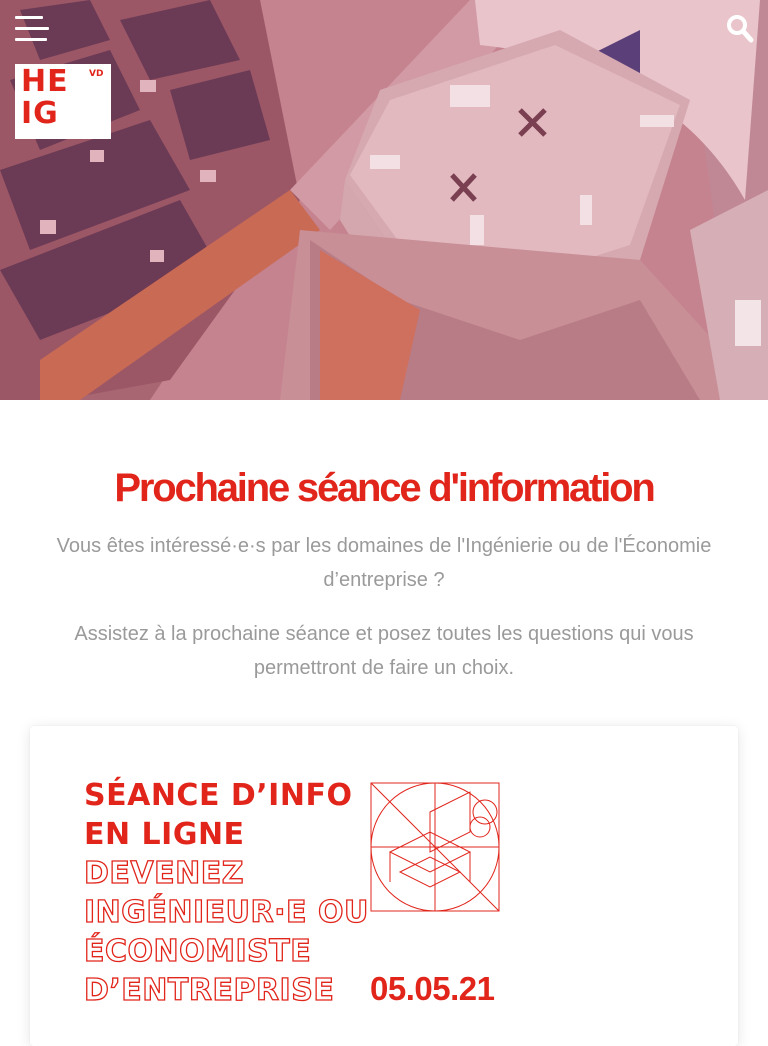 Image resolution: width=768 pixels, height=1046 pixels. I want to click on logo-superscript: VD, so click(96, 74).